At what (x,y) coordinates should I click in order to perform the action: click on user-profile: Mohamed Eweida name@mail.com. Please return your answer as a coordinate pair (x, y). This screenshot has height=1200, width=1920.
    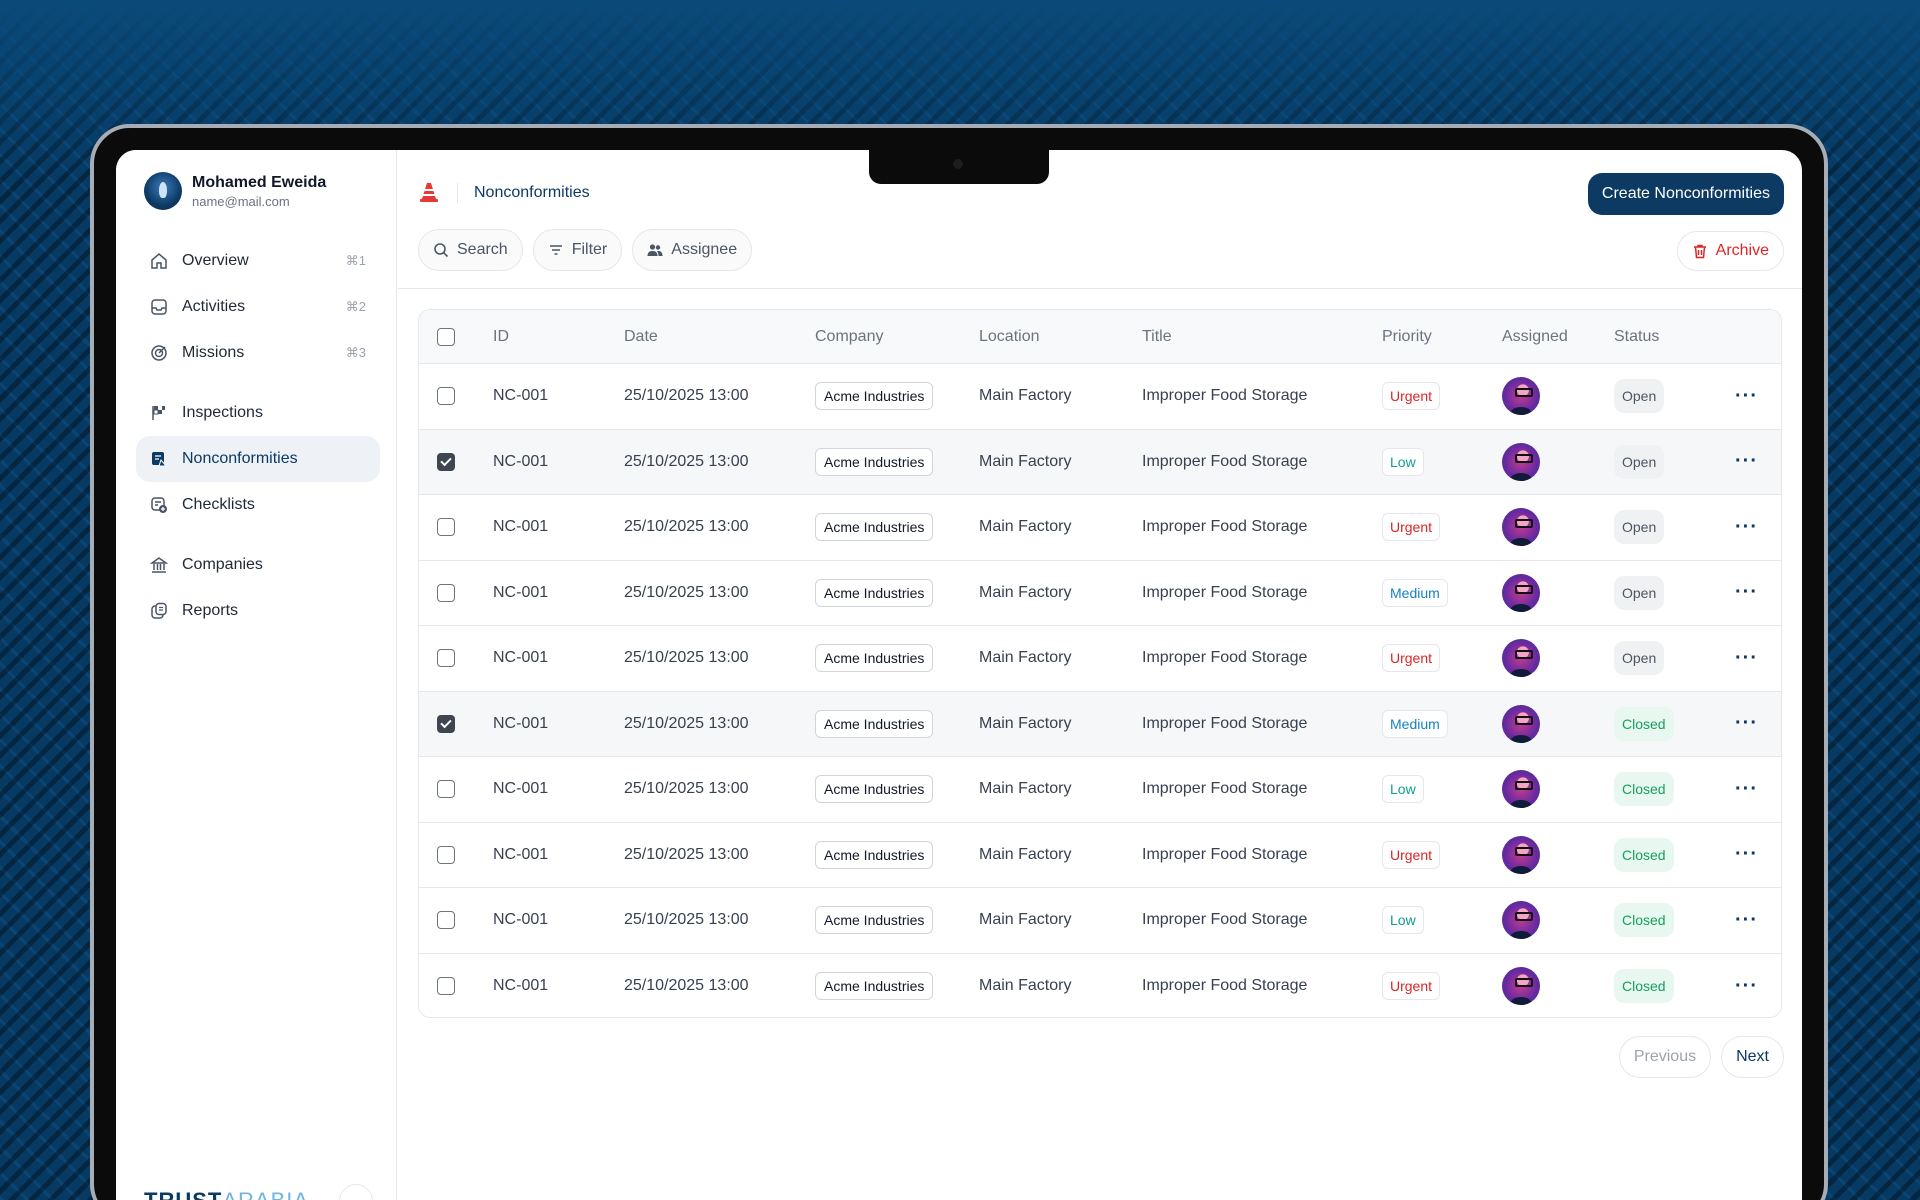
    Looking at the image, I should click on (235, 191).